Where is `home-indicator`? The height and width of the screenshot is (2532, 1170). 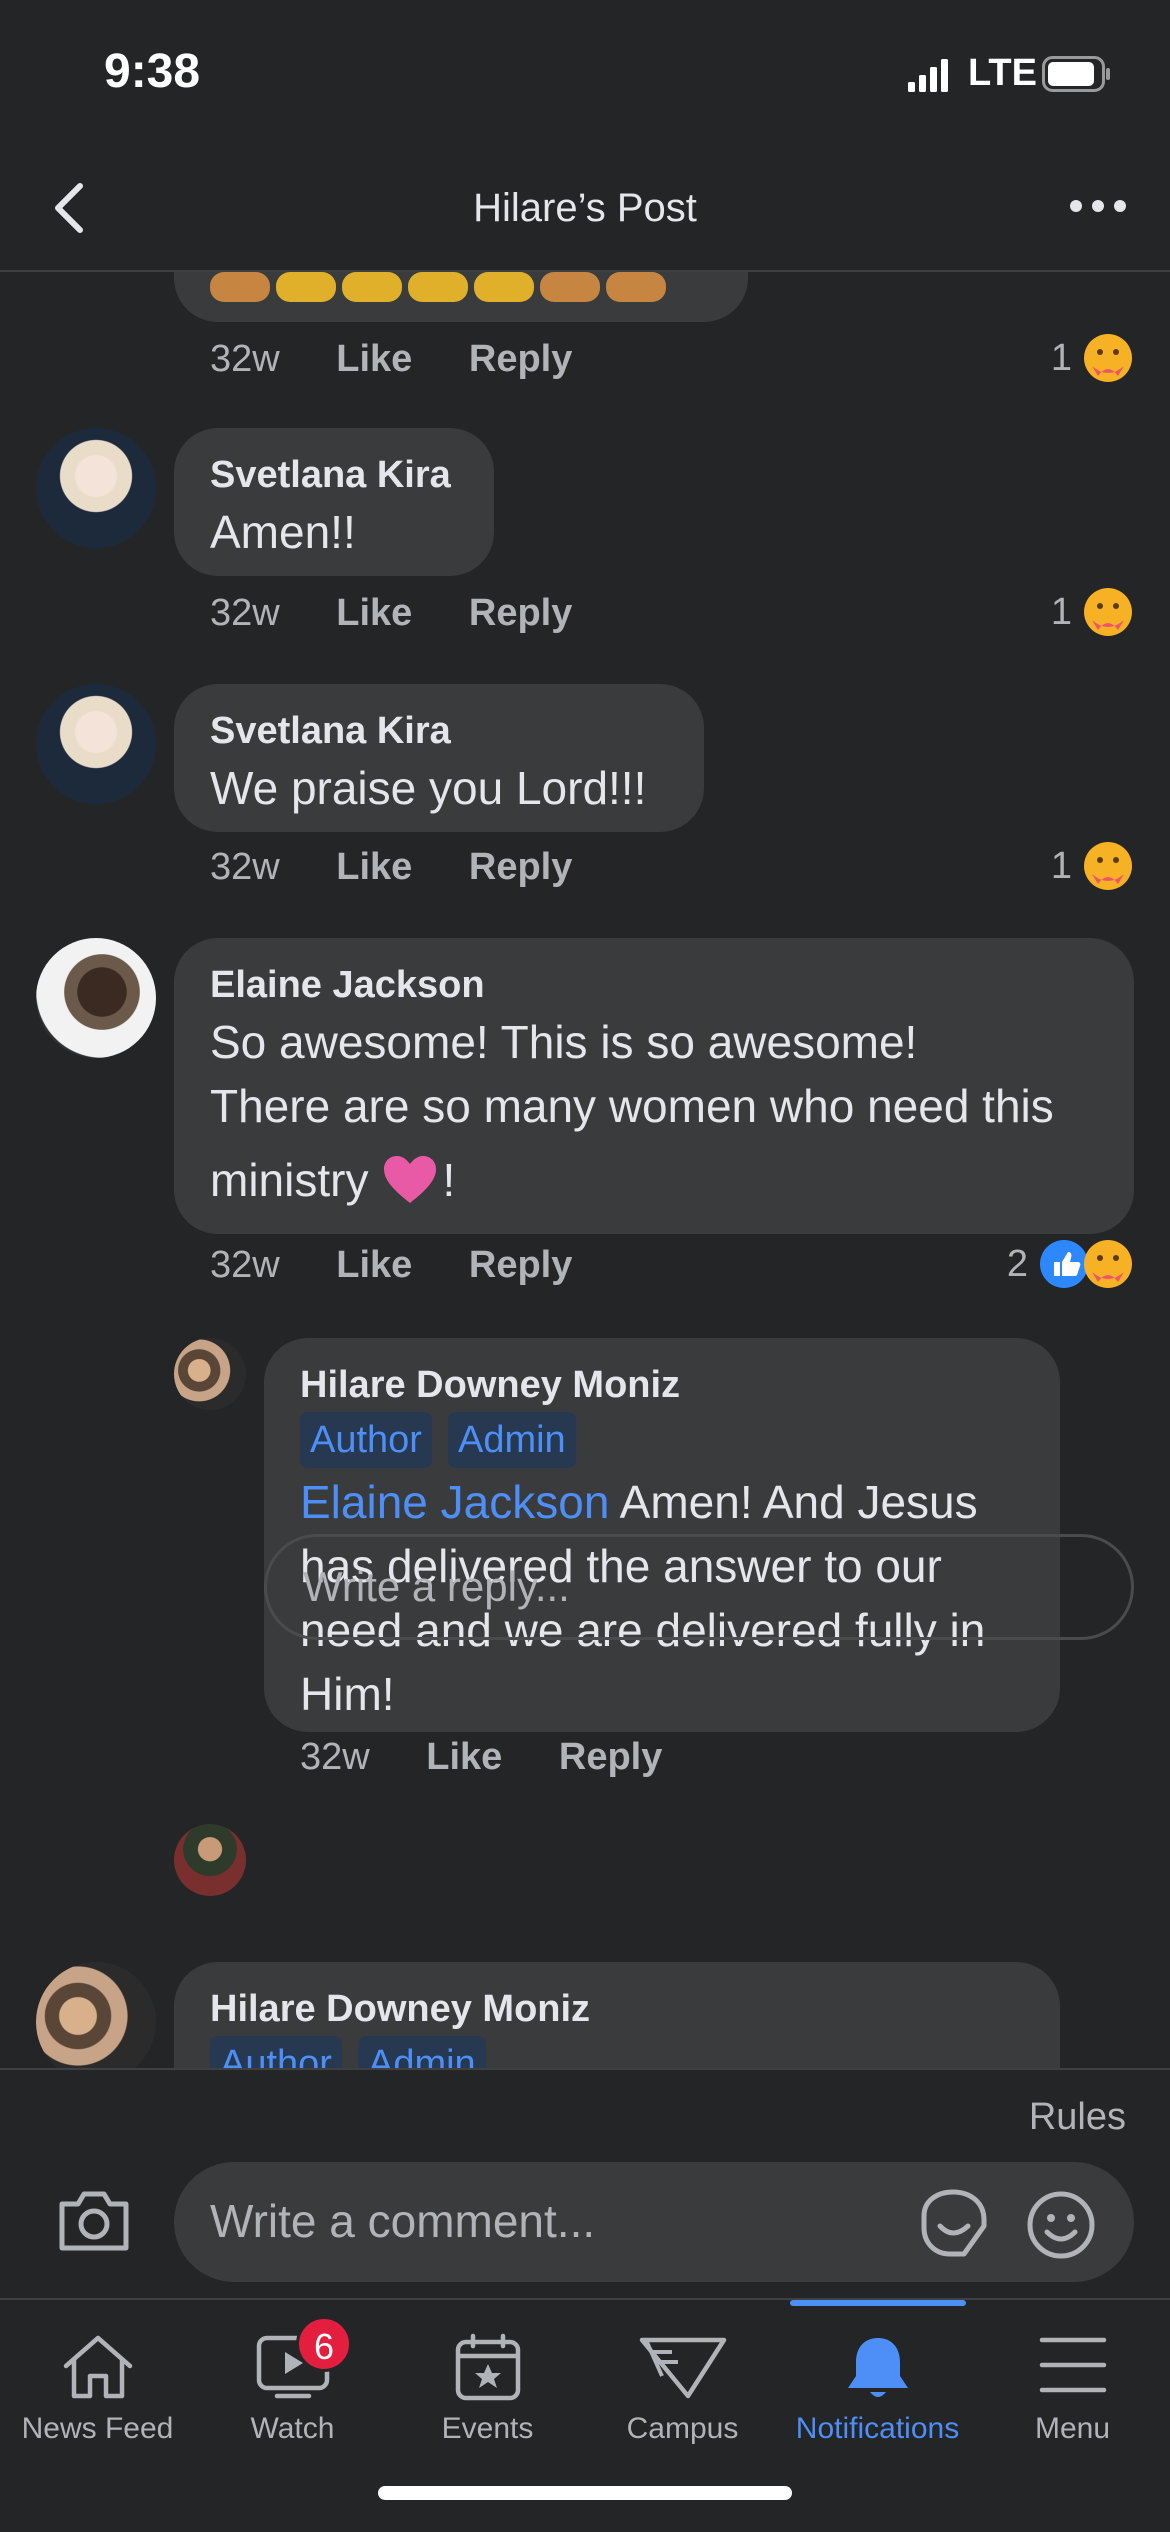 home-indicator is located at coordinates (585, 2493).